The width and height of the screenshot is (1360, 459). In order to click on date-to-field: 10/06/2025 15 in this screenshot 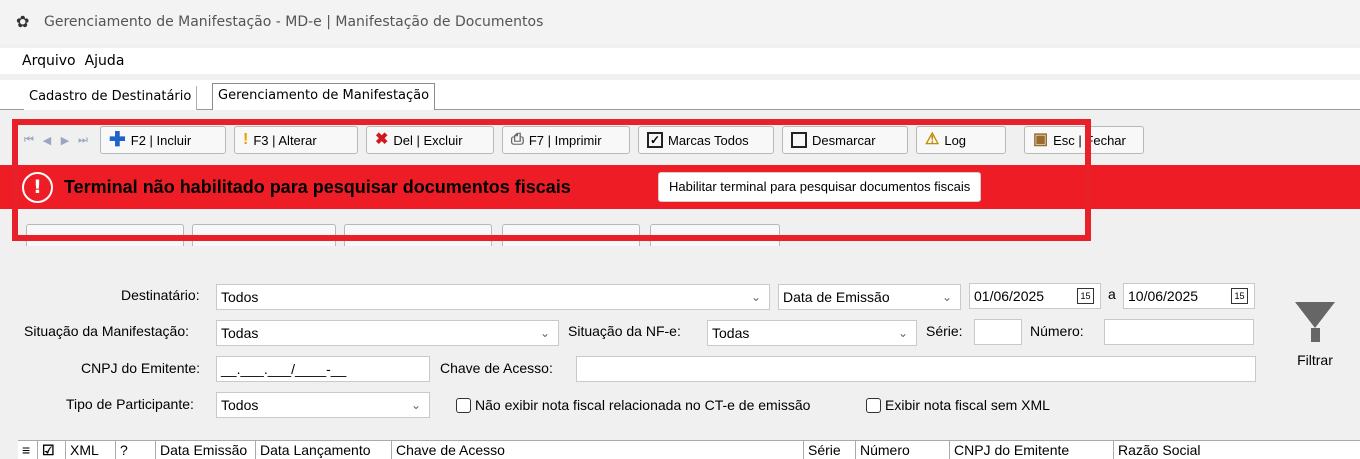, I will do `click(1189, 296)`.